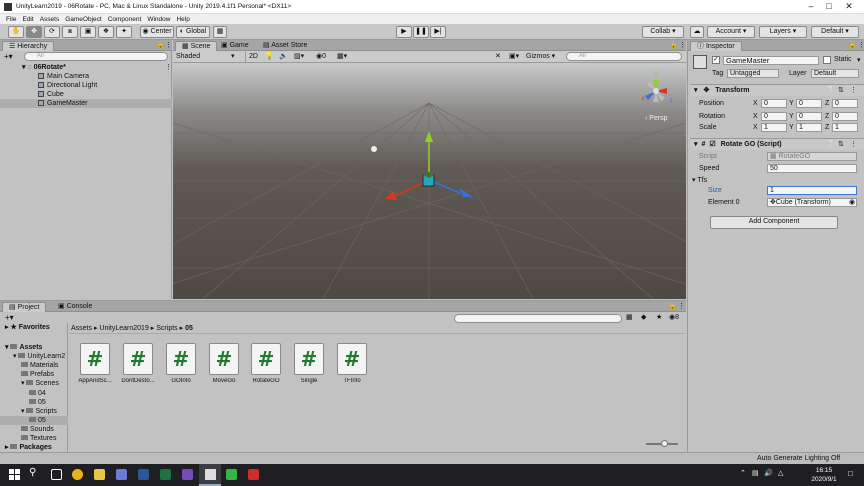 Image resolution: width=864 pixels, height=486 pixels. I want to click on favorites-item: ▸ ★ Favorites, so click(25, 327).